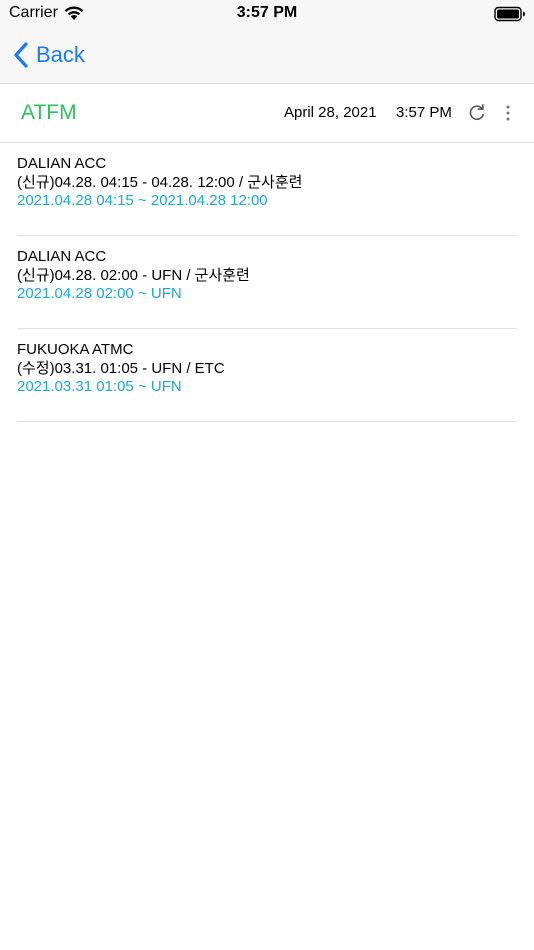 The width and height of the screenshot is (534, 950). I want to click on header-date: April 28, 2021, so click(330, 112).